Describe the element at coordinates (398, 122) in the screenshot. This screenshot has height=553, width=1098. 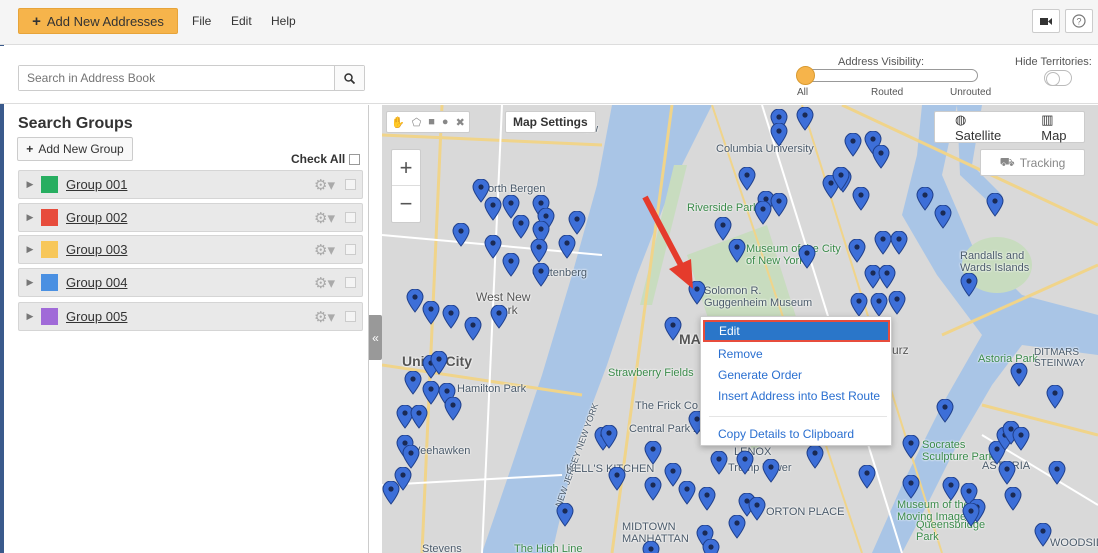
I see `hand-icon: ✋` at that location.